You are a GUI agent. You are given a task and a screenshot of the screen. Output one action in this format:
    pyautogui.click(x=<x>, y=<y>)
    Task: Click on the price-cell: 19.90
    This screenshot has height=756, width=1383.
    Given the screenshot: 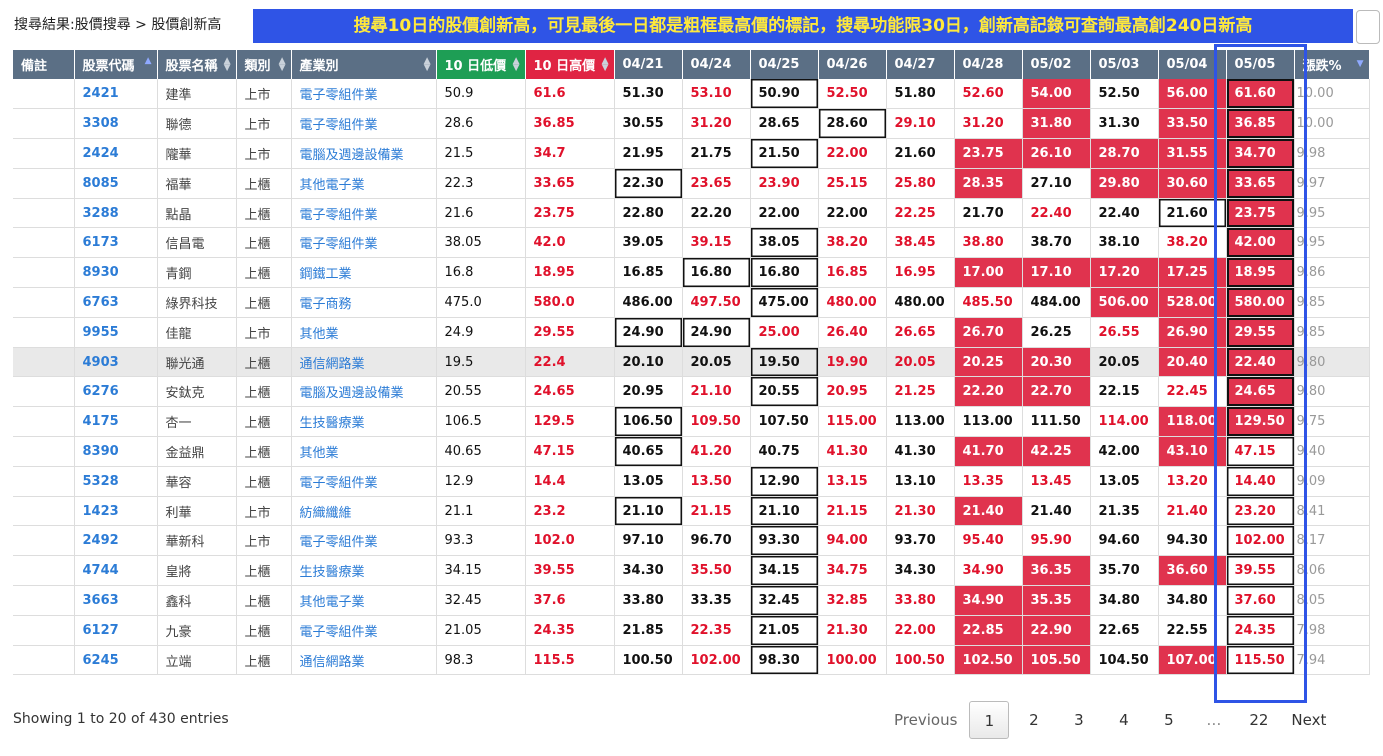 What is the action you would take?
    pyautogui.click(x=852, y=362)
    